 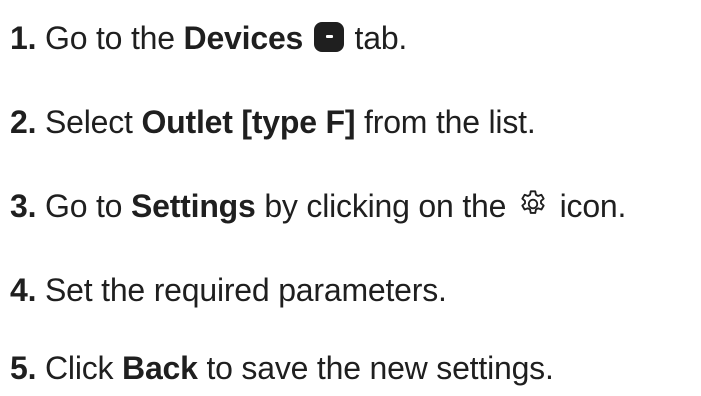 I want to click on step-number: 4., so click(x=23, y=290).